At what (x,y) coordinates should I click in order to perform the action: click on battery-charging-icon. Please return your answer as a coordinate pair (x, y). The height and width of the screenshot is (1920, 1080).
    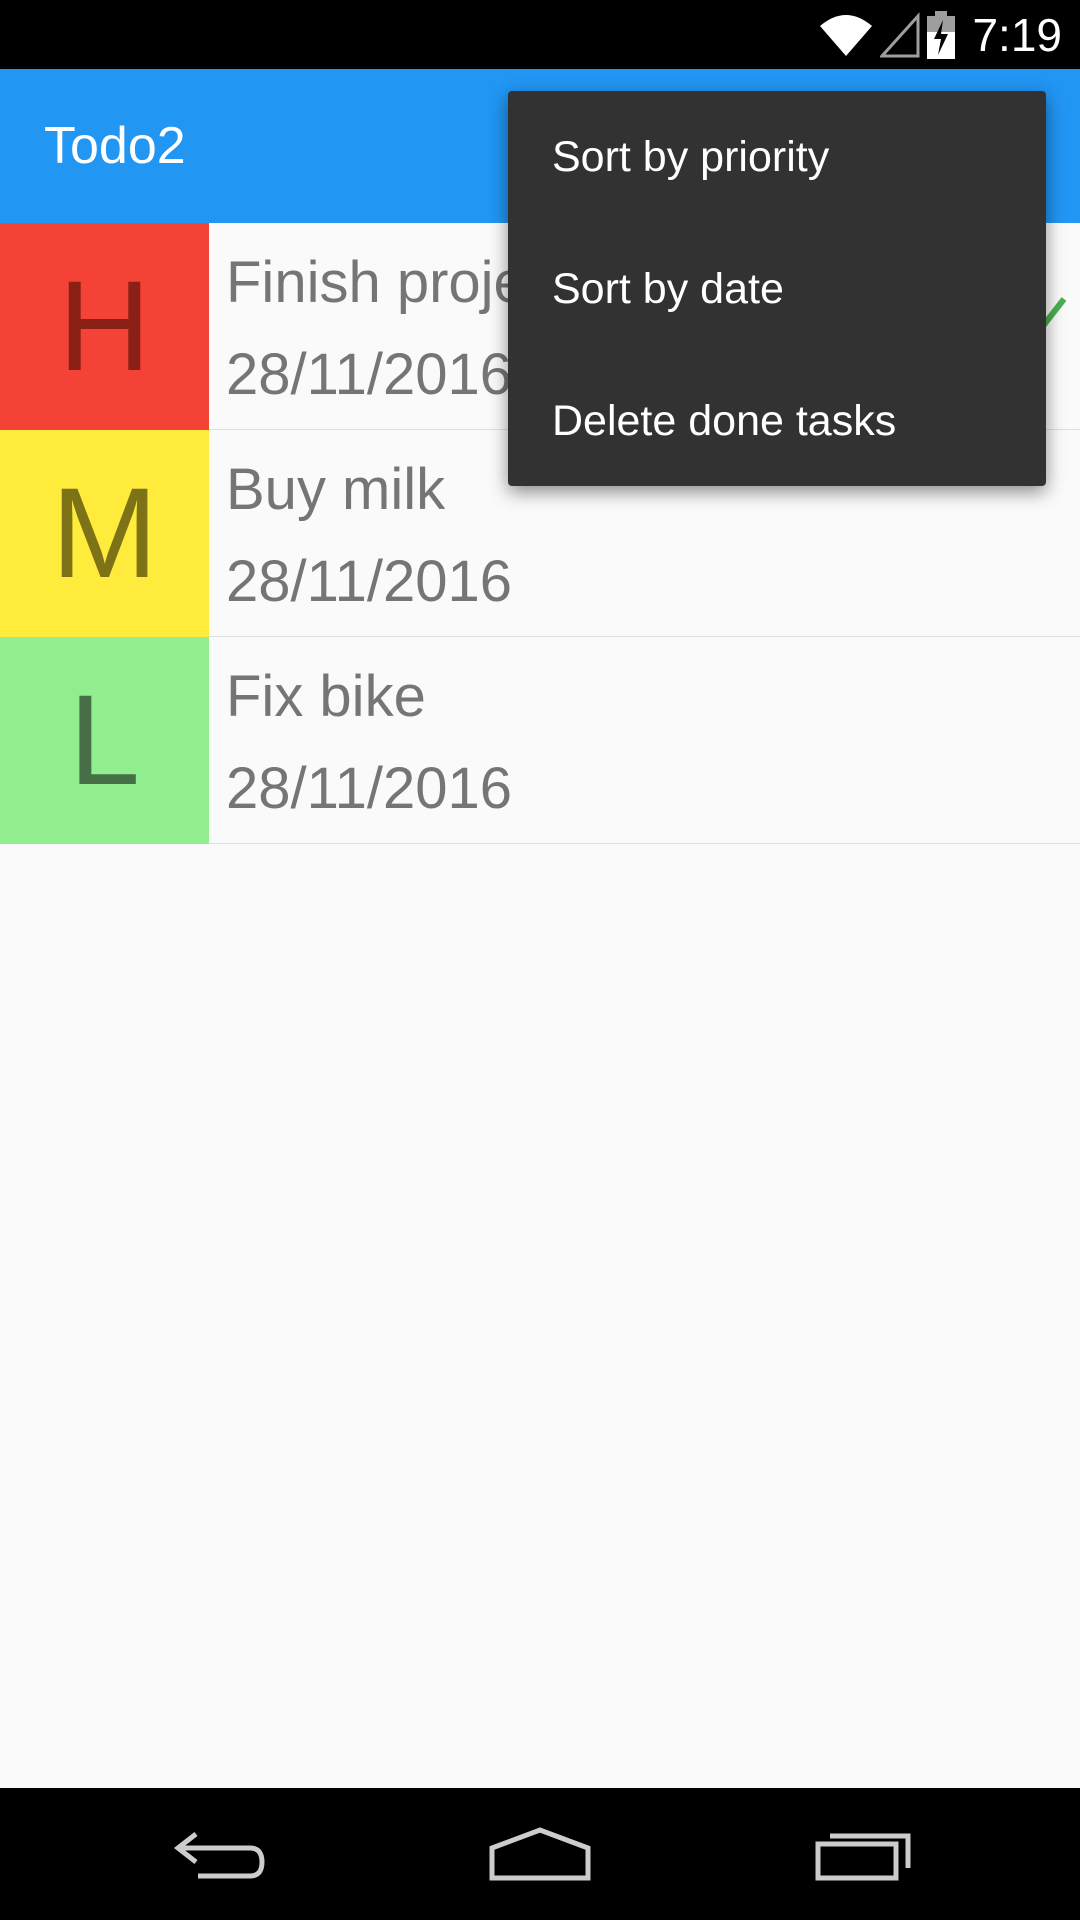
    Looking at the image, I should click on (941, 34).